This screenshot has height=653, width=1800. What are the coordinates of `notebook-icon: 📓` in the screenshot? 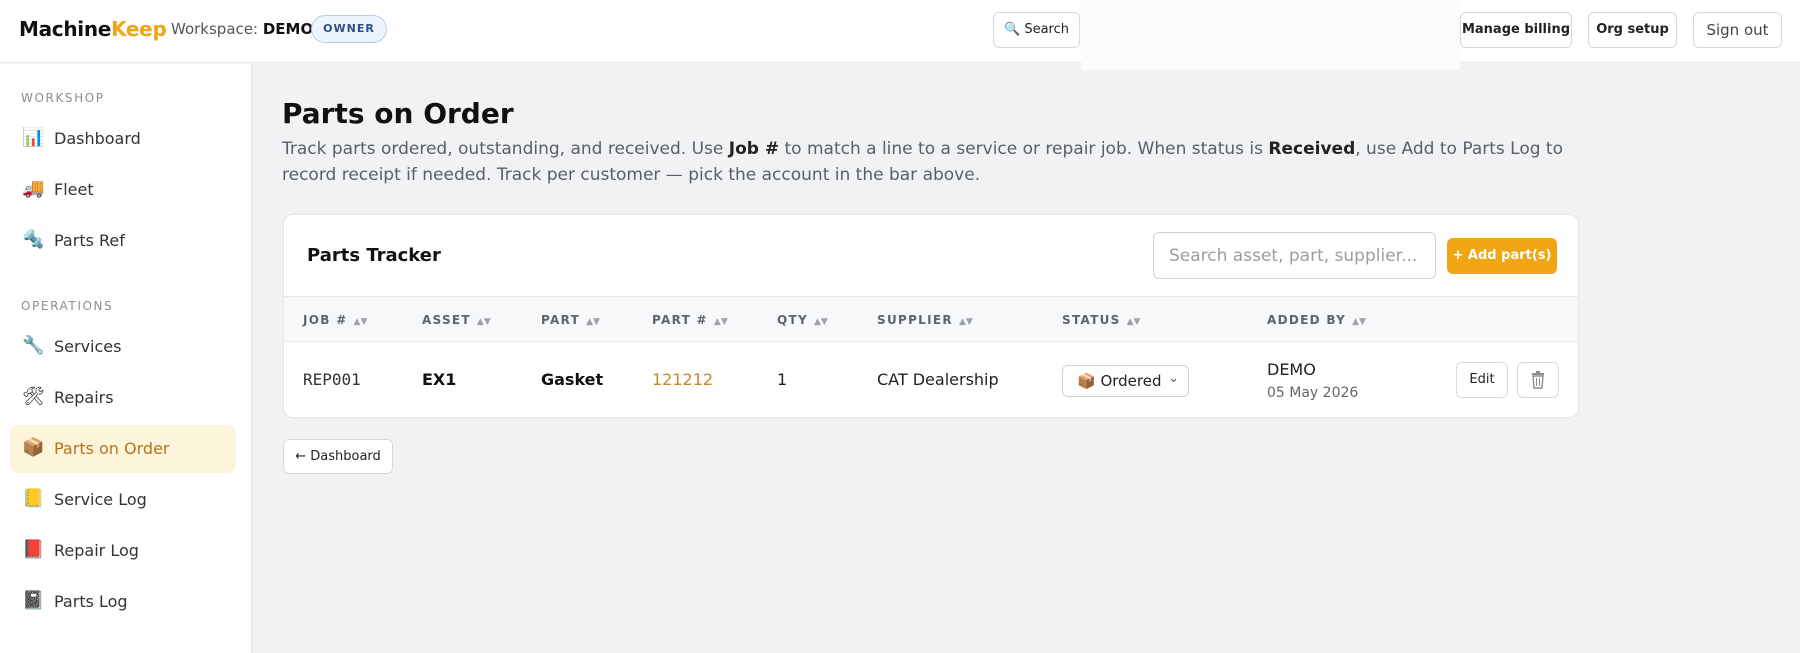 It's located at (33, 600).